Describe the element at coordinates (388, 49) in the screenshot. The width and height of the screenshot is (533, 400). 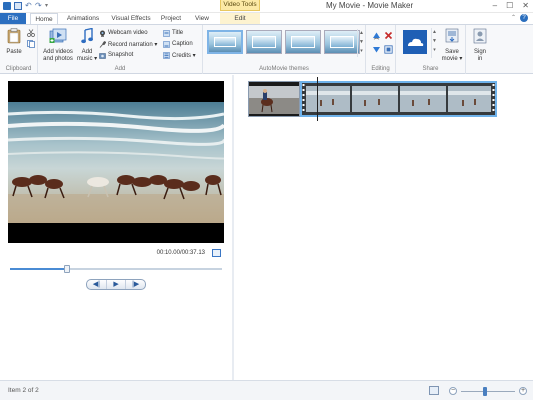
I see `select-all-icon` at that location.